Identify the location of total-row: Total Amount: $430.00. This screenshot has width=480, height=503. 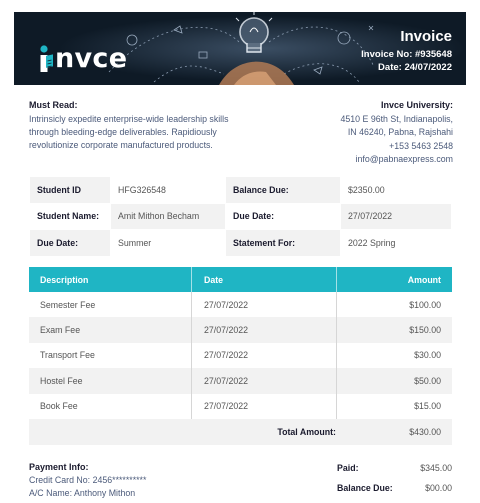
(240, 431).